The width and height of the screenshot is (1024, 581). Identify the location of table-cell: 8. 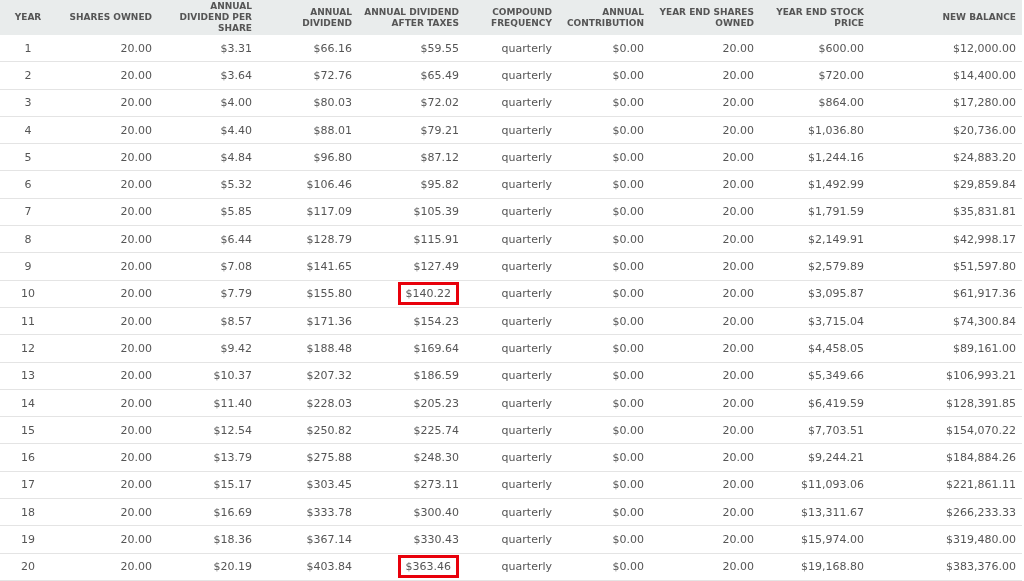
(30, 239).